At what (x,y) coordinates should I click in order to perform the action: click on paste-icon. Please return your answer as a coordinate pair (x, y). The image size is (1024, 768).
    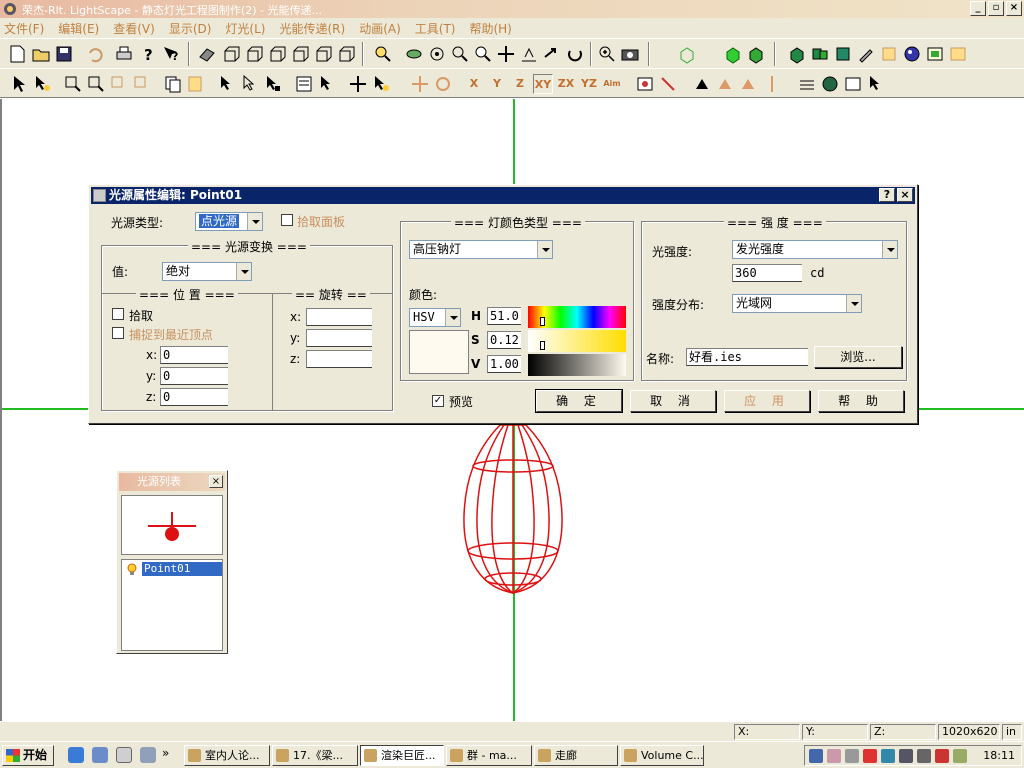
    Looking at the image, I should click on (196, 84).